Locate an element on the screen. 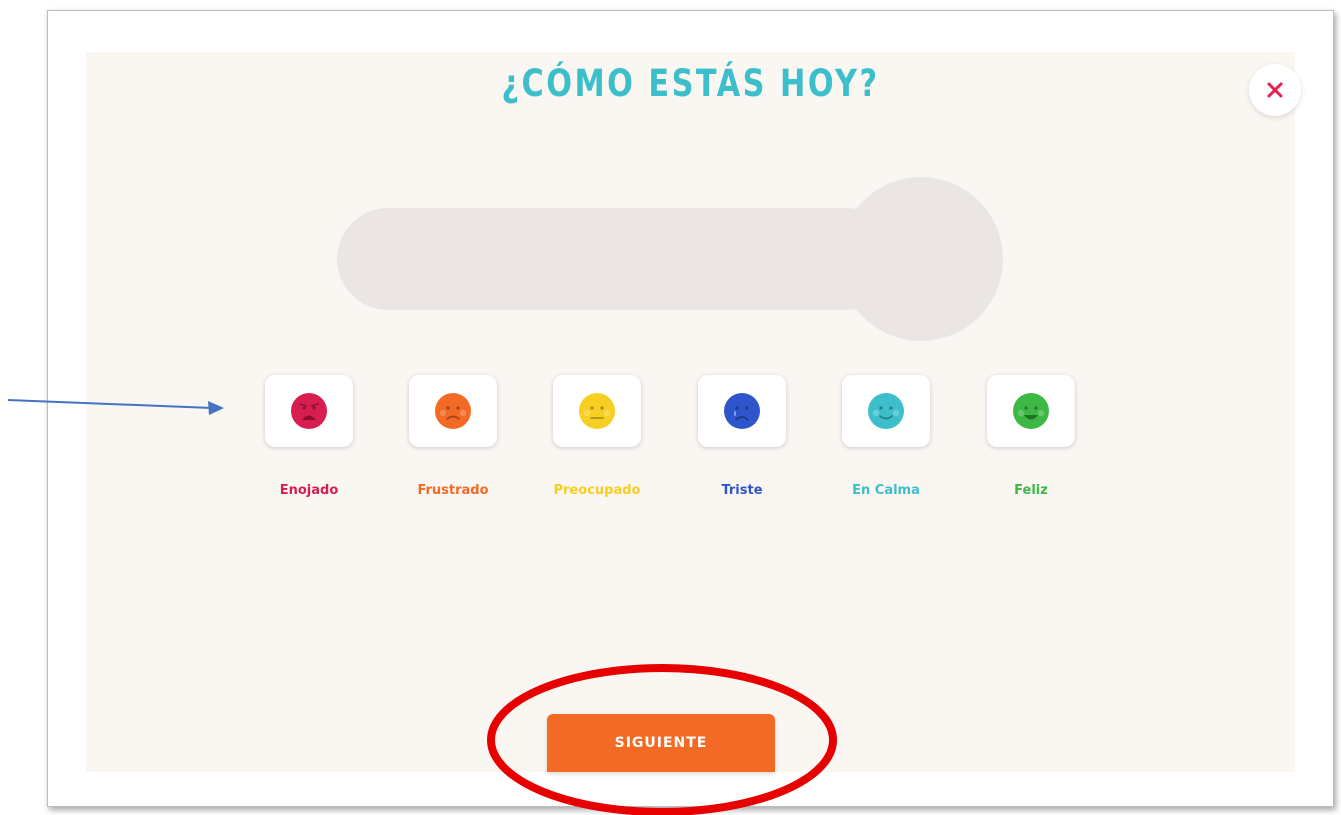 The width and height of the screenshot is (1341, 815). mood-option-en-calma is located at coordinates (886, 411).